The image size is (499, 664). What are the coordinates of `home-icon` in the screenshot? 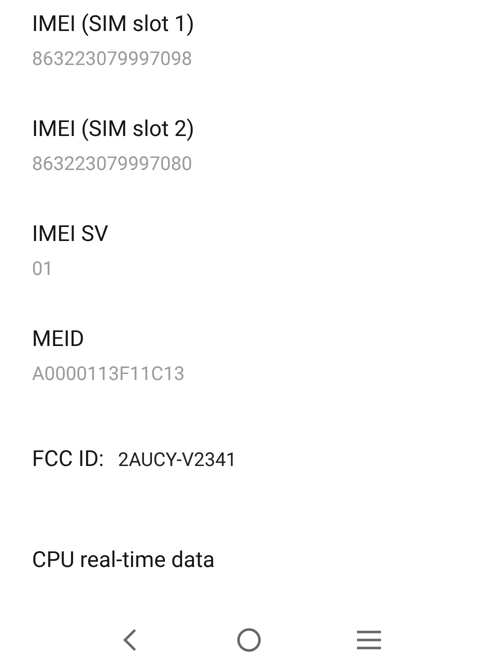 It's located at (249, 640).